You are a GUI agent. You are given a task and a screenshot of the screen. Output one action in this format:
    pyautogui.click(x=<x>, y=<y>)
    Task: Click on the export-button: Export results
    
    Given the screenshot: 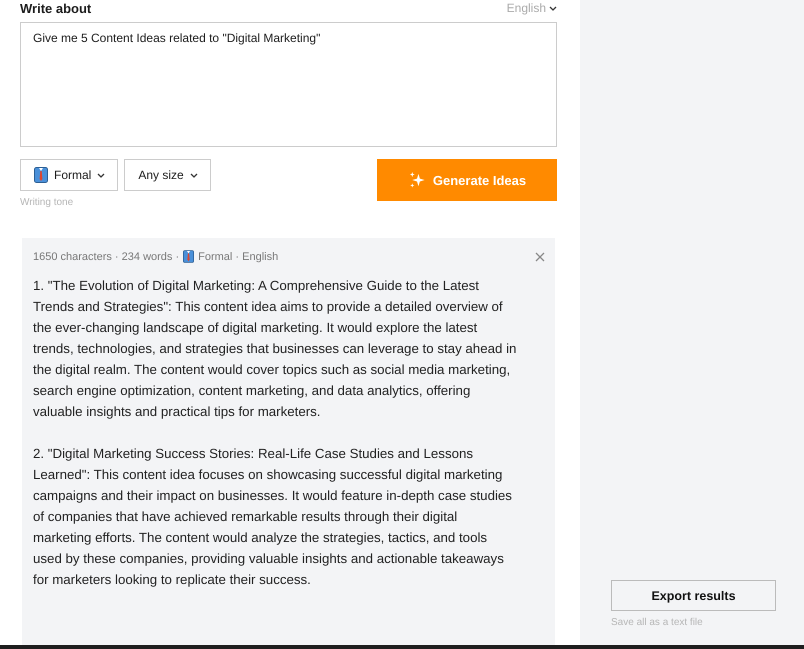 What is the action you would take?
    pyautogui.click(x=693, y=595)
    